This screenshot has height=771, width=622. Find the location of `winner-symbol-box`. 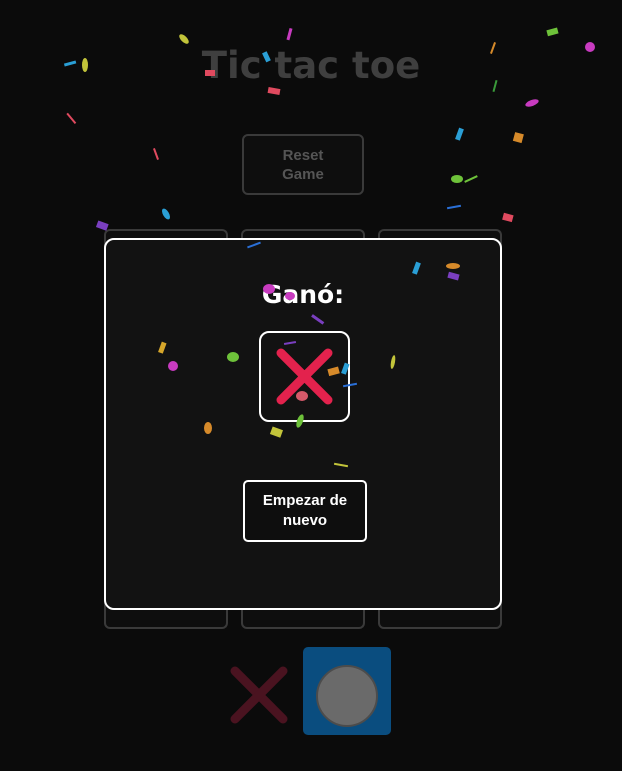

winner-symbol-box is located at coordinates (304, 376).